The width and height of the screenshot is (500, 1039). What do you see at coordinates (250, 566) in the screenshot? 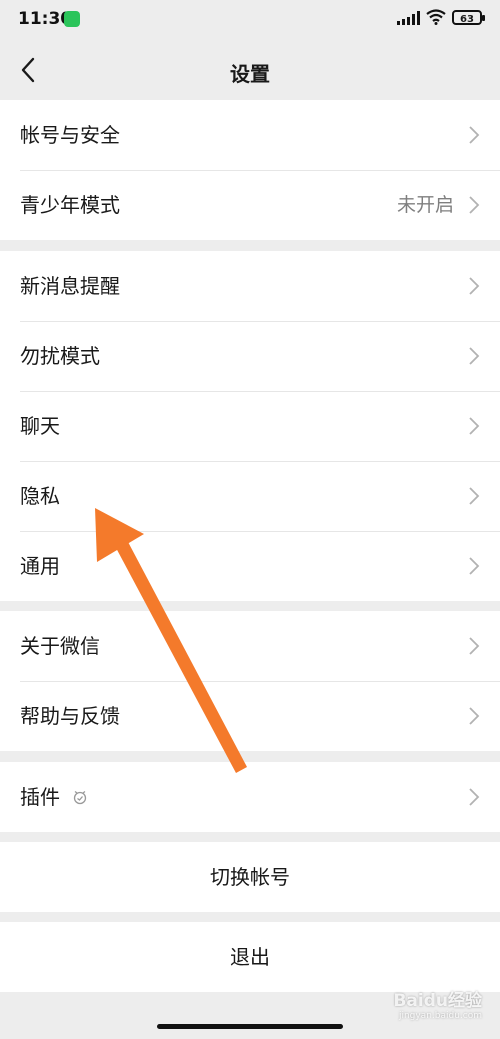
I see `settings-item-general: 通用` at bounding box center [250, 566].